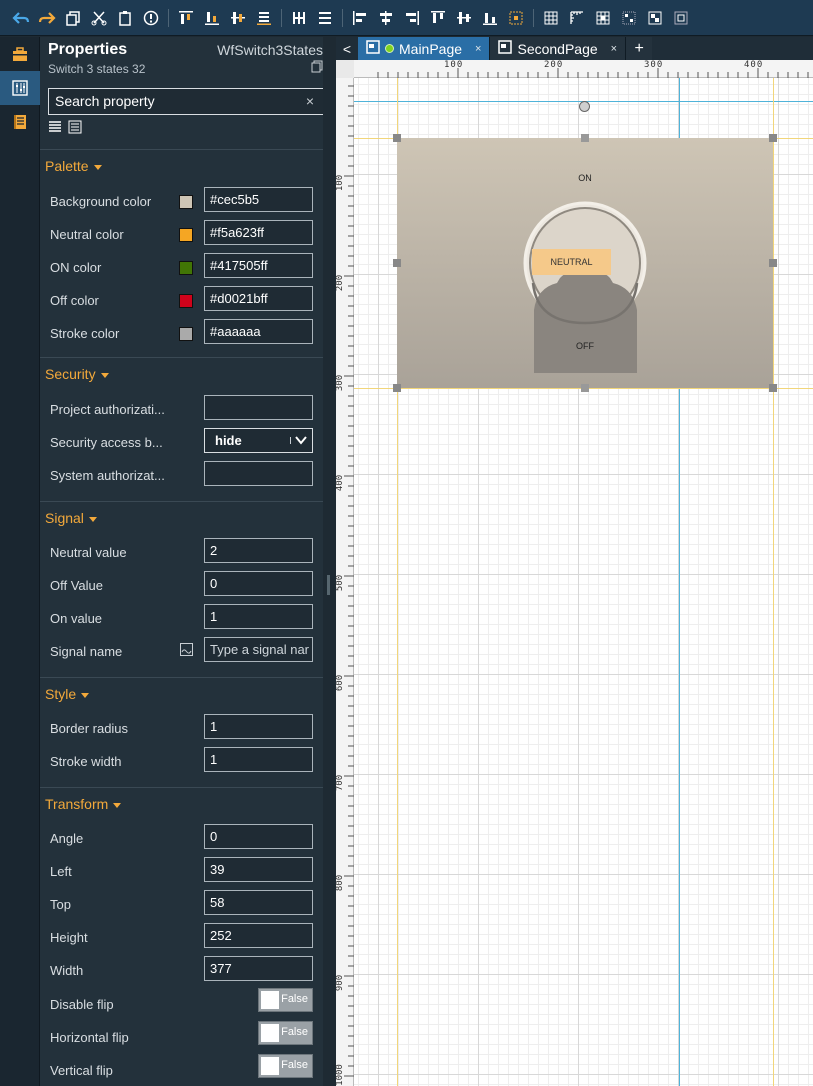  What do you see at coordinates (654, 65) in the screenshot?
I see `ruler-tick-label: 300` at bounding box center [654, 65].